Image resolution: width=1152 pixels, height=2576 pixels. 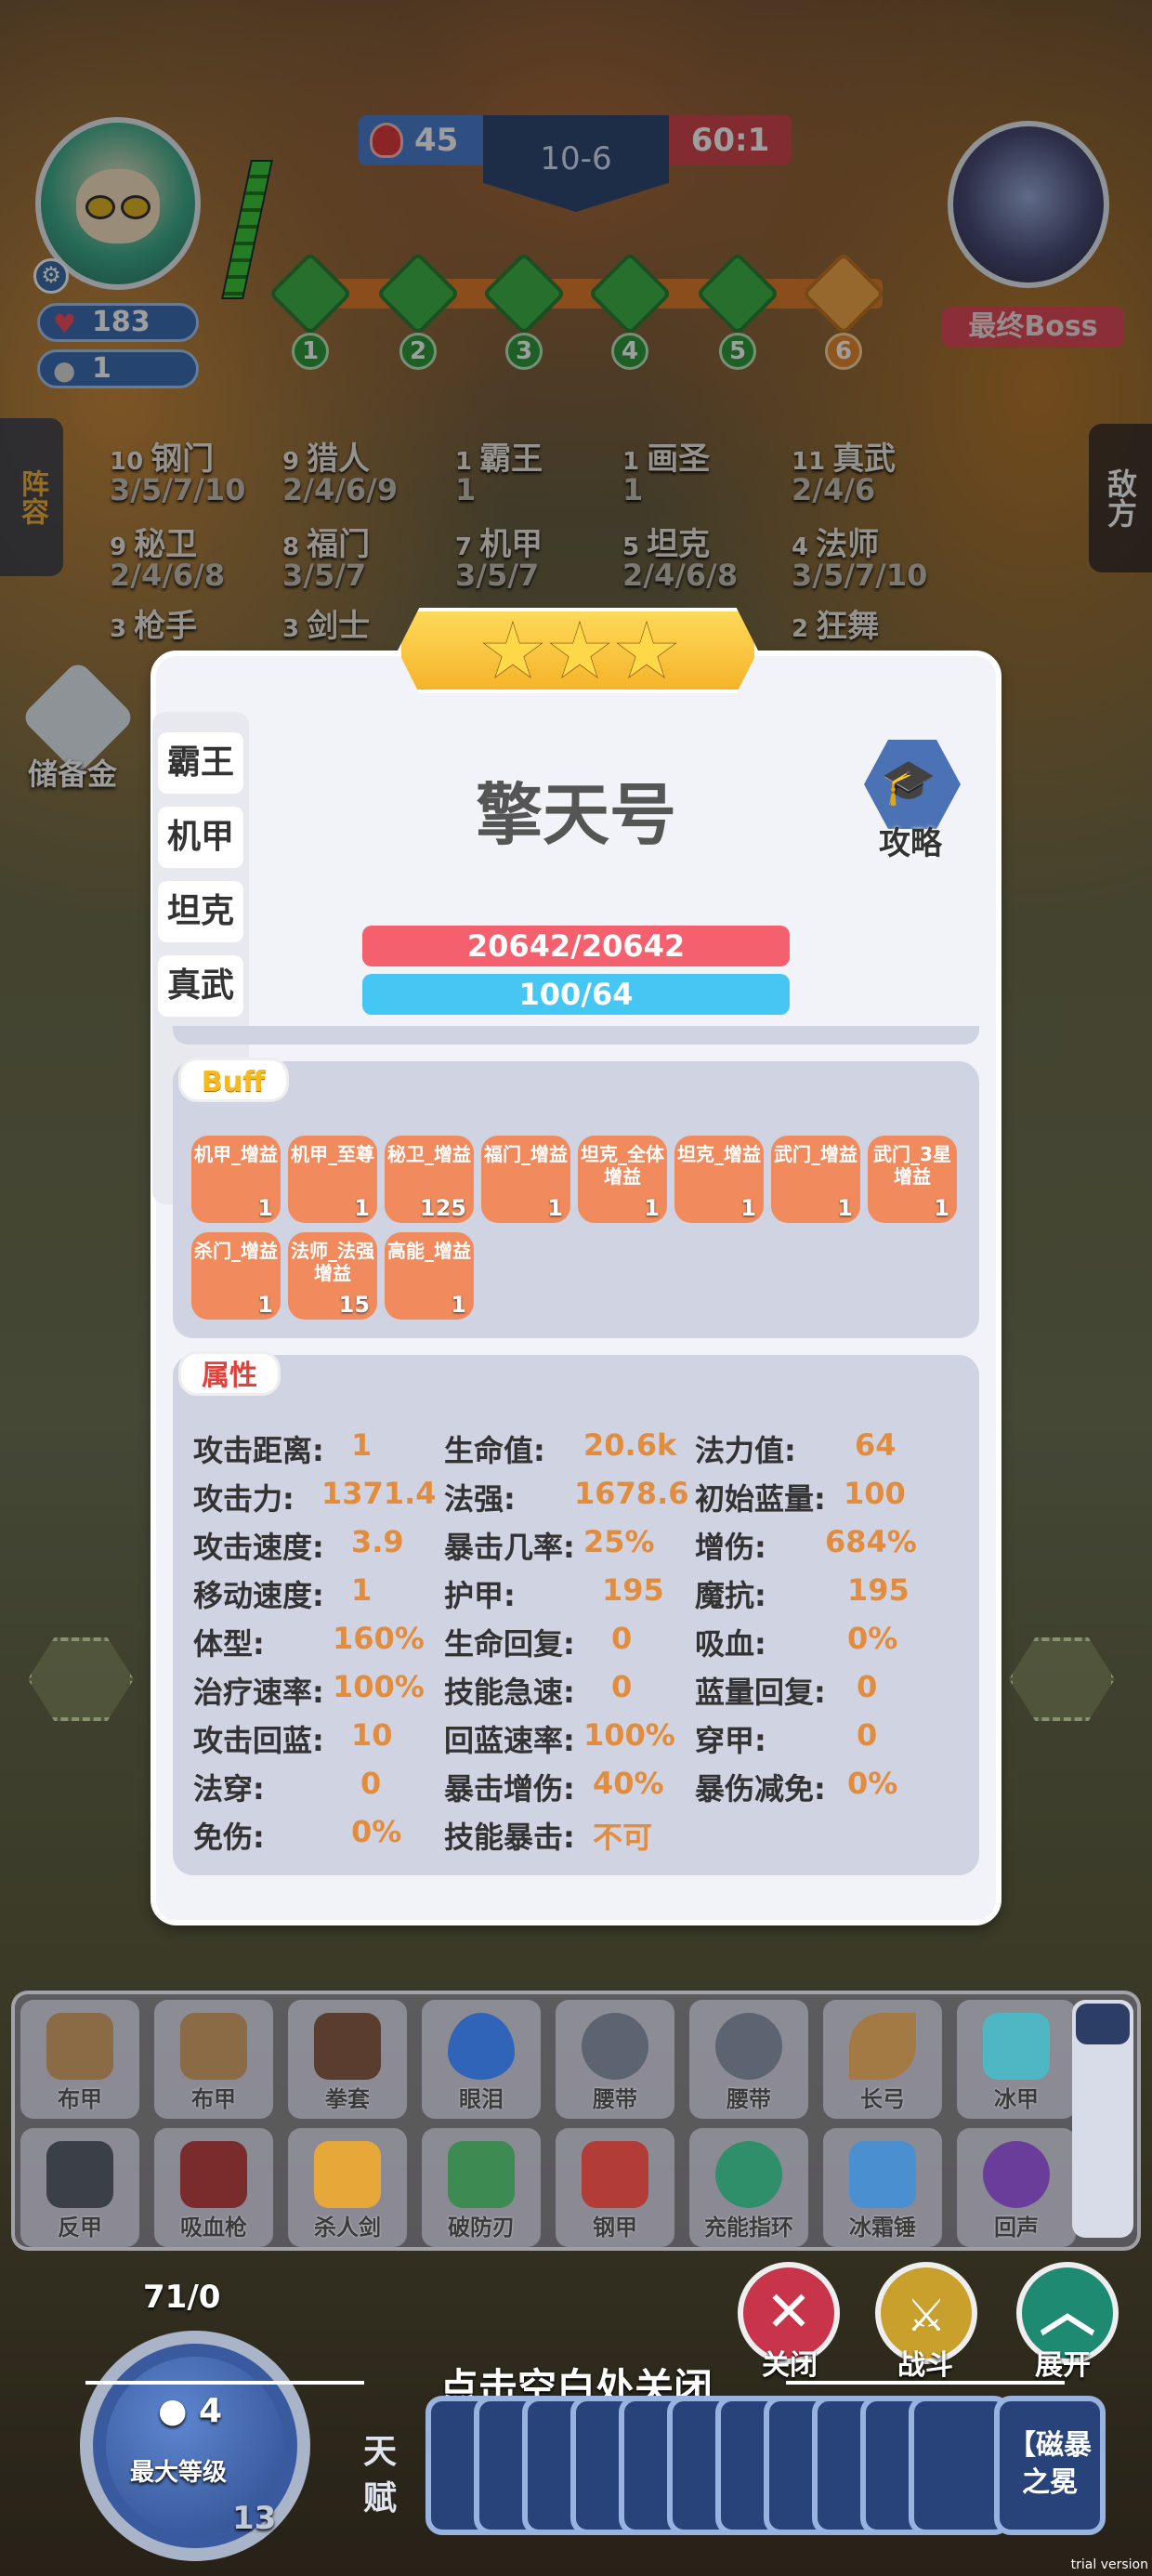 What do you see at coordinates (1067, 2312) in the screenshot?
I see `chevron-up-icon: ︿` at bounding box center [1067, 2312].